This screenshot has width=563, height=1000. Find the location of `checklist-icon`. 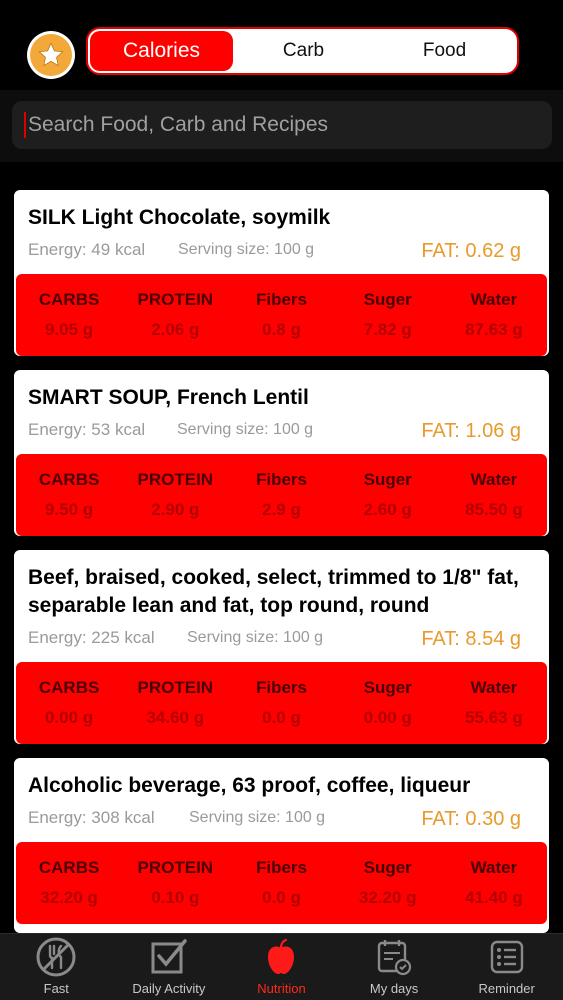

checklist-icon is located at coordinates (169, 956).